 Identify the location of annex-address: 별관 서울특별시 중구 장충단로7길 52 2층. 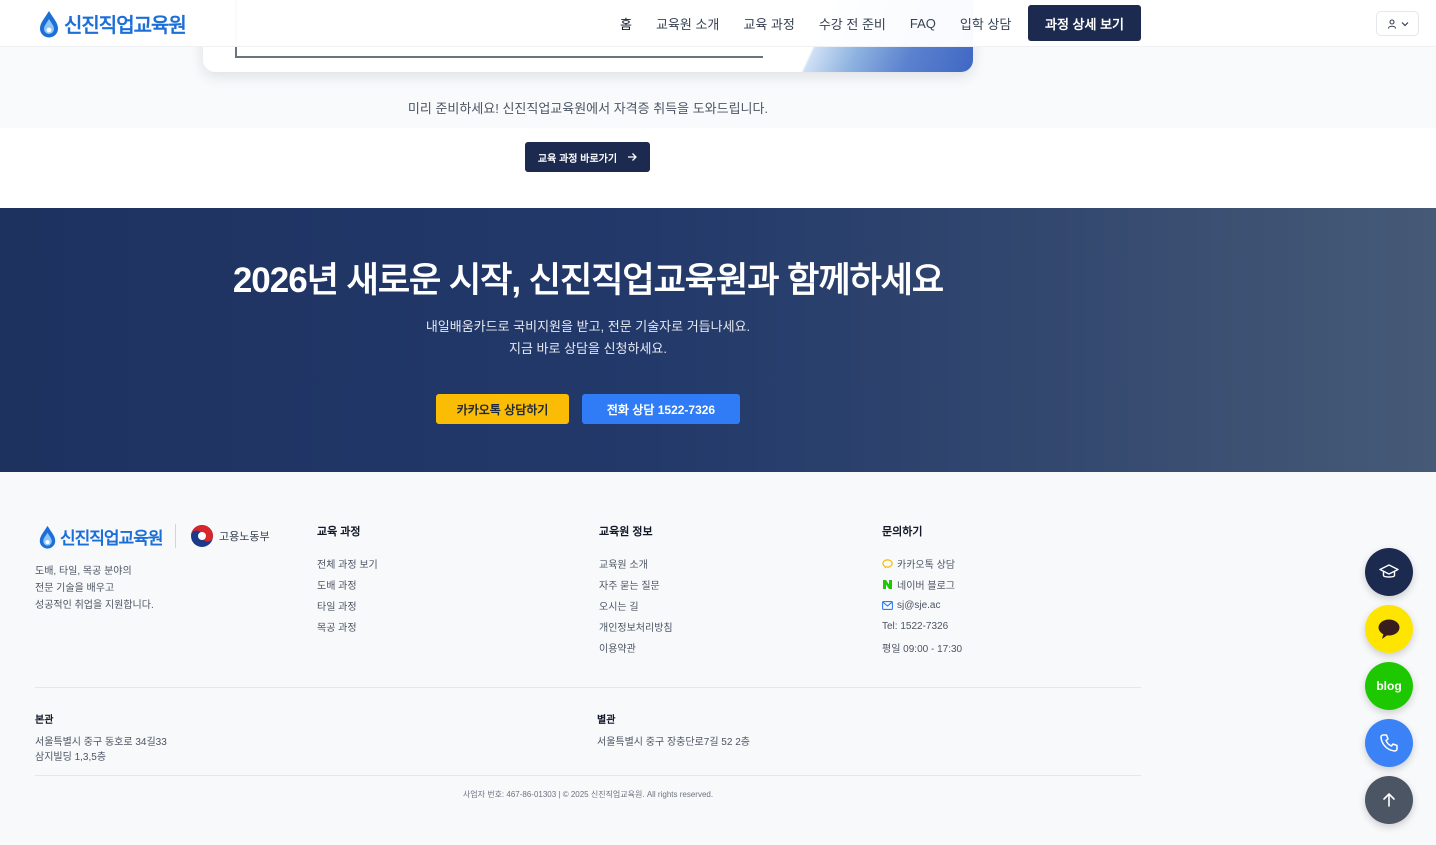
(673, 731).